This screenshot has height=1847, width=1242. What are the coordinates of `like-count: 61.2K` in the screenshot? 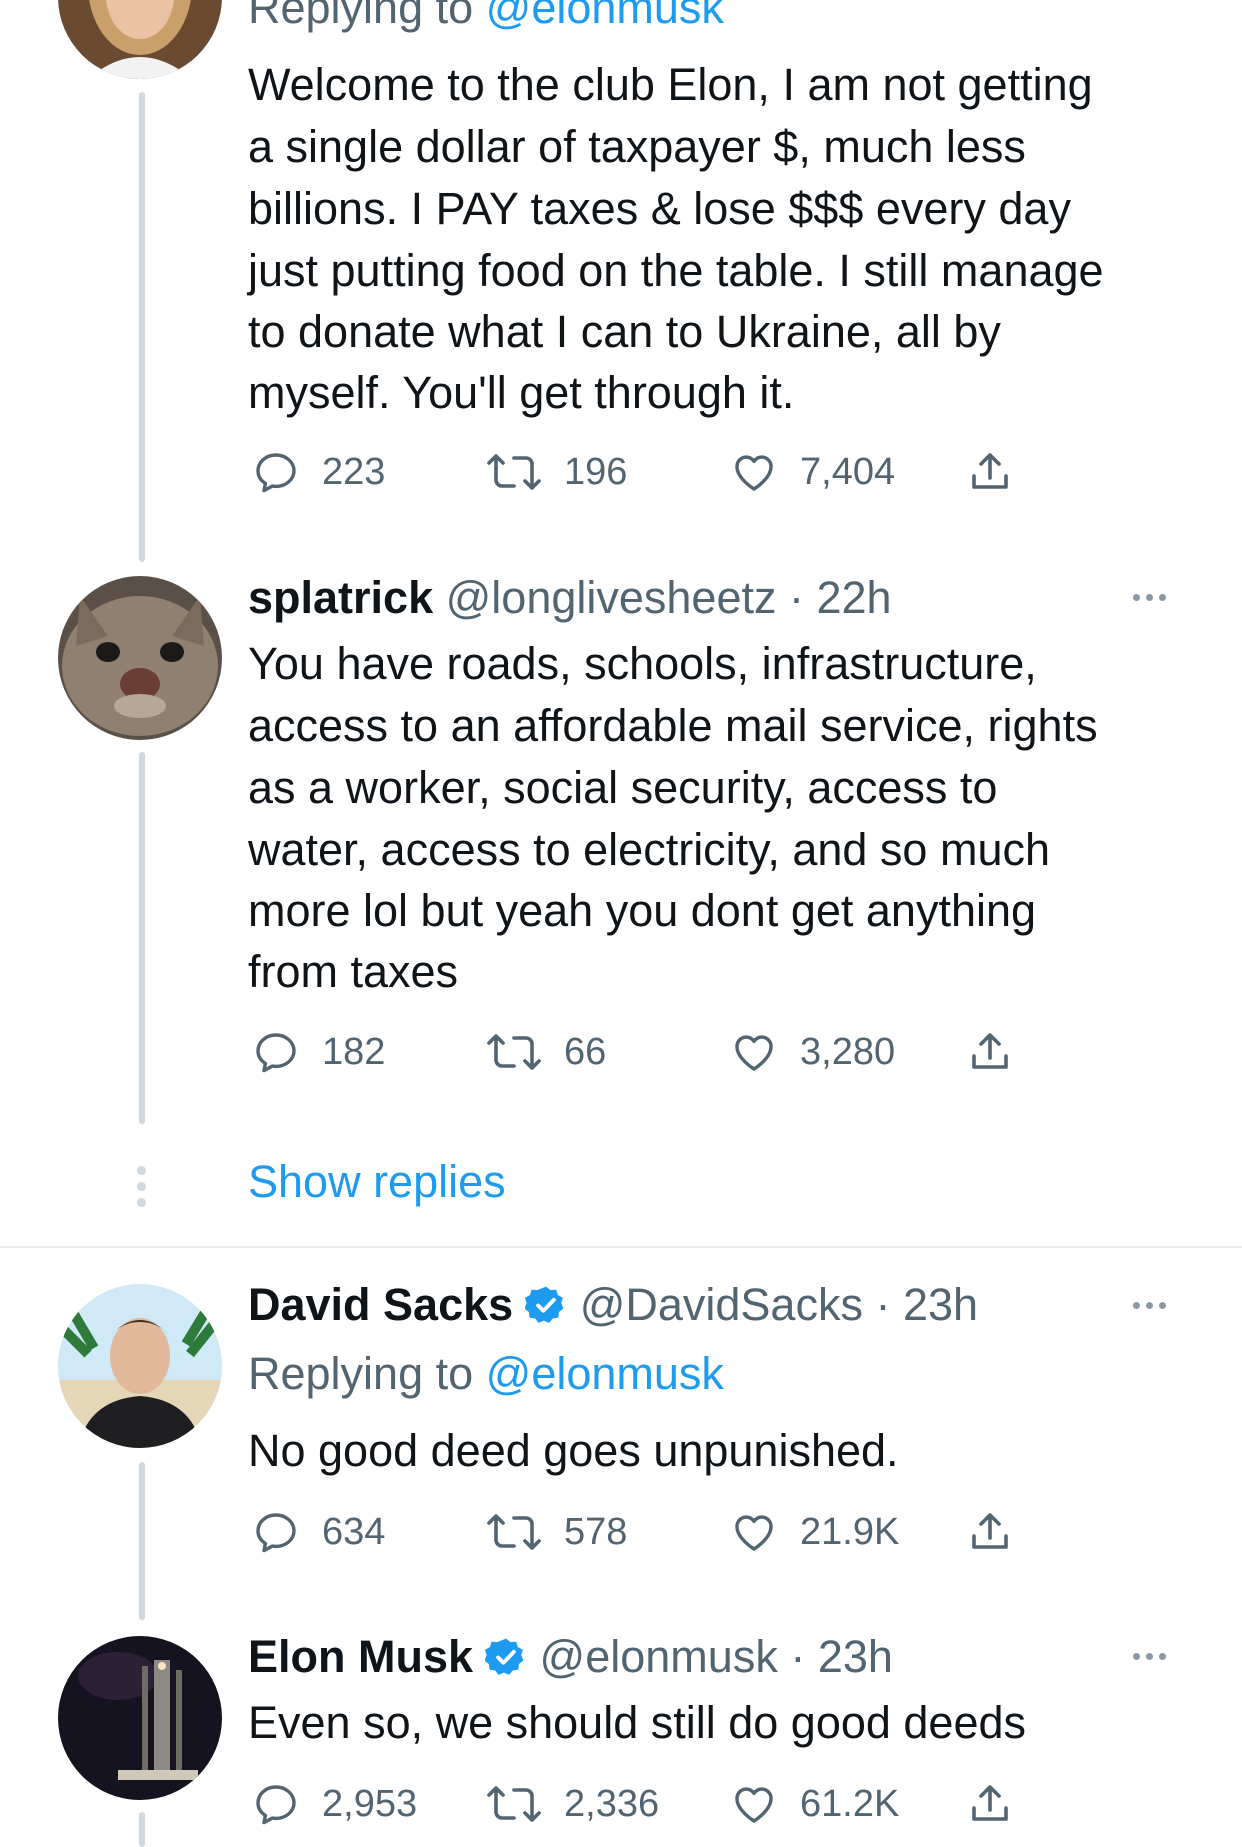 It's located at (850, 1803).